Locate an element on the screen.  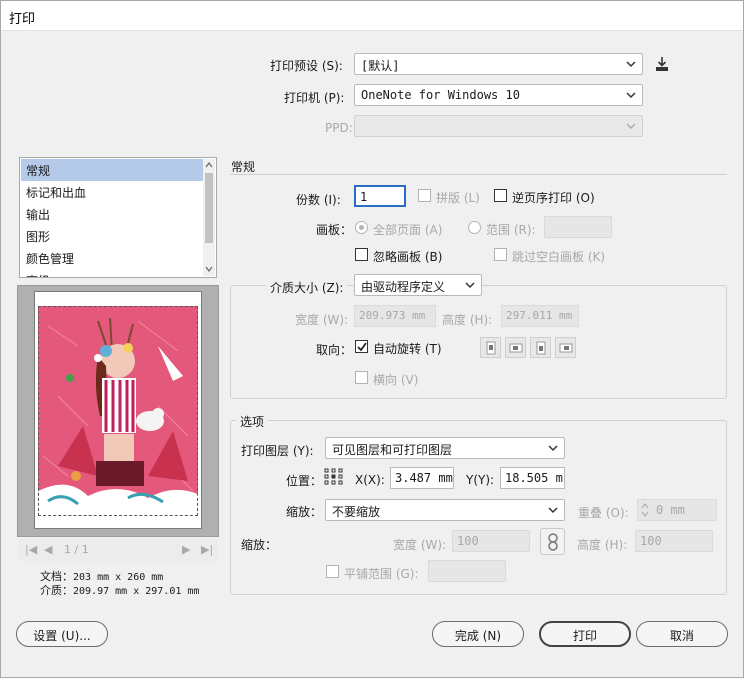
x-input: 3.487 mm is located at coordinates (422, 478).